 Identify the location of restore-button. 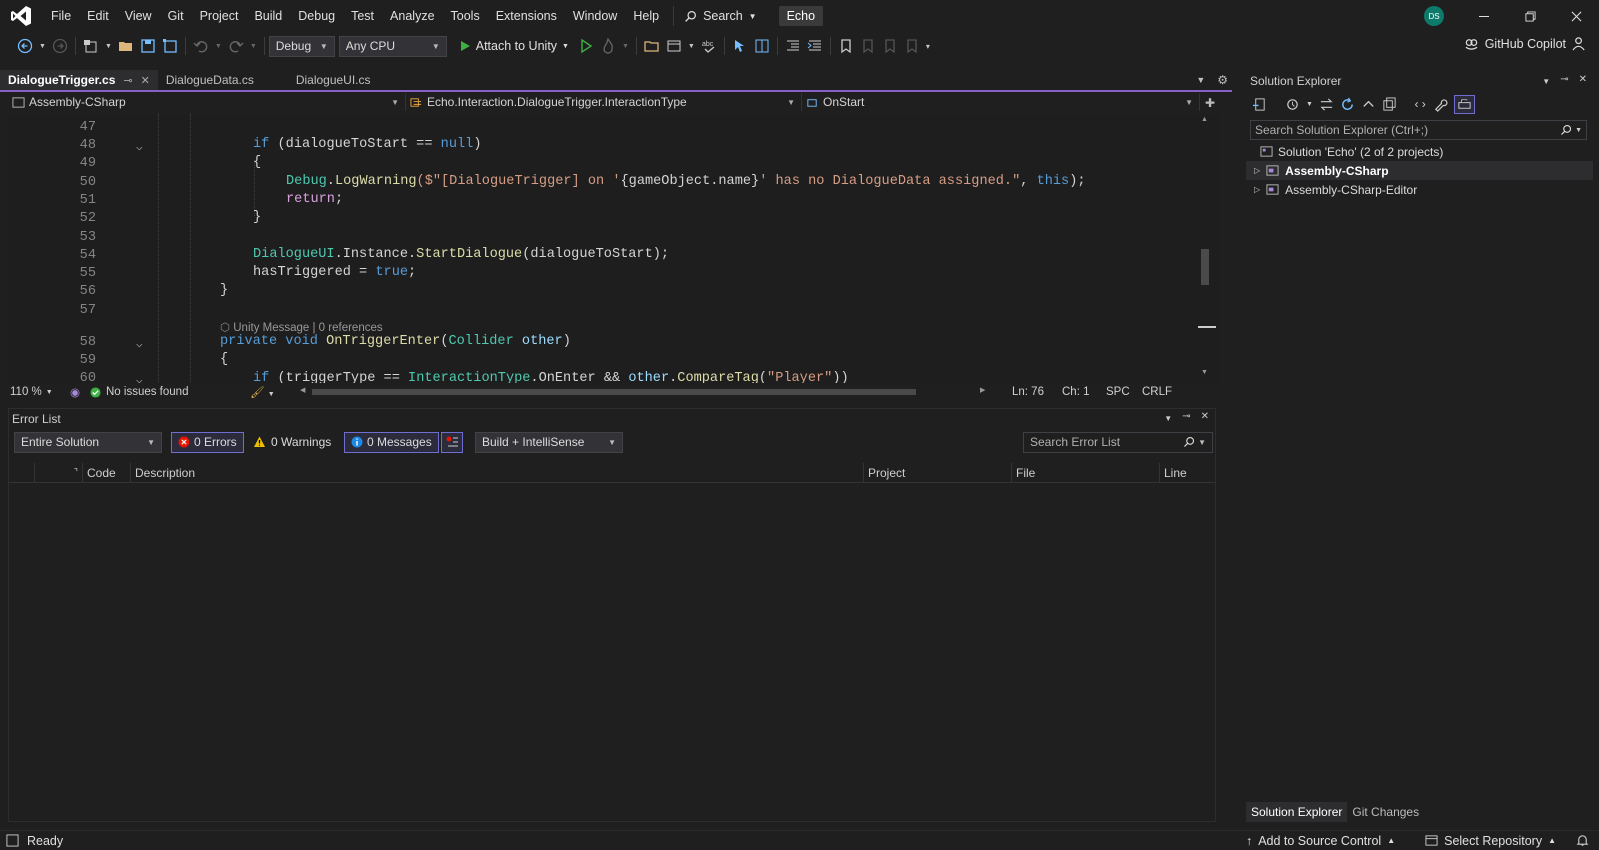
(1530, 16).